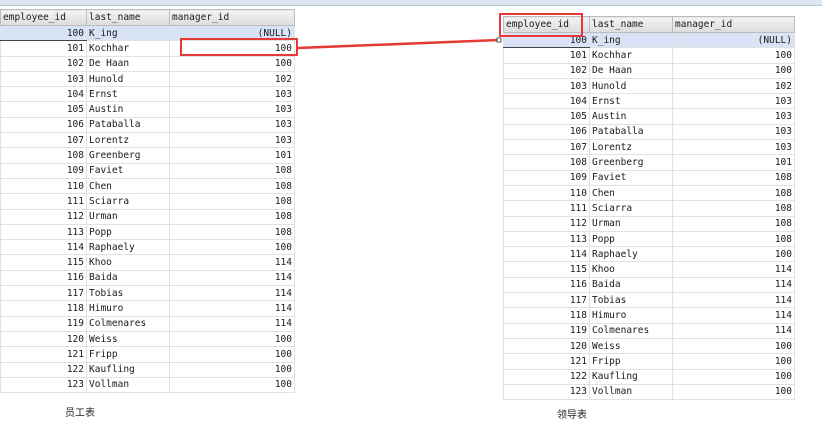 This screenshot has height=440, width=822. Describe the element at coordinates (128, 262) in the screenshot. I see `cell-last-name: Khoo` at that location.